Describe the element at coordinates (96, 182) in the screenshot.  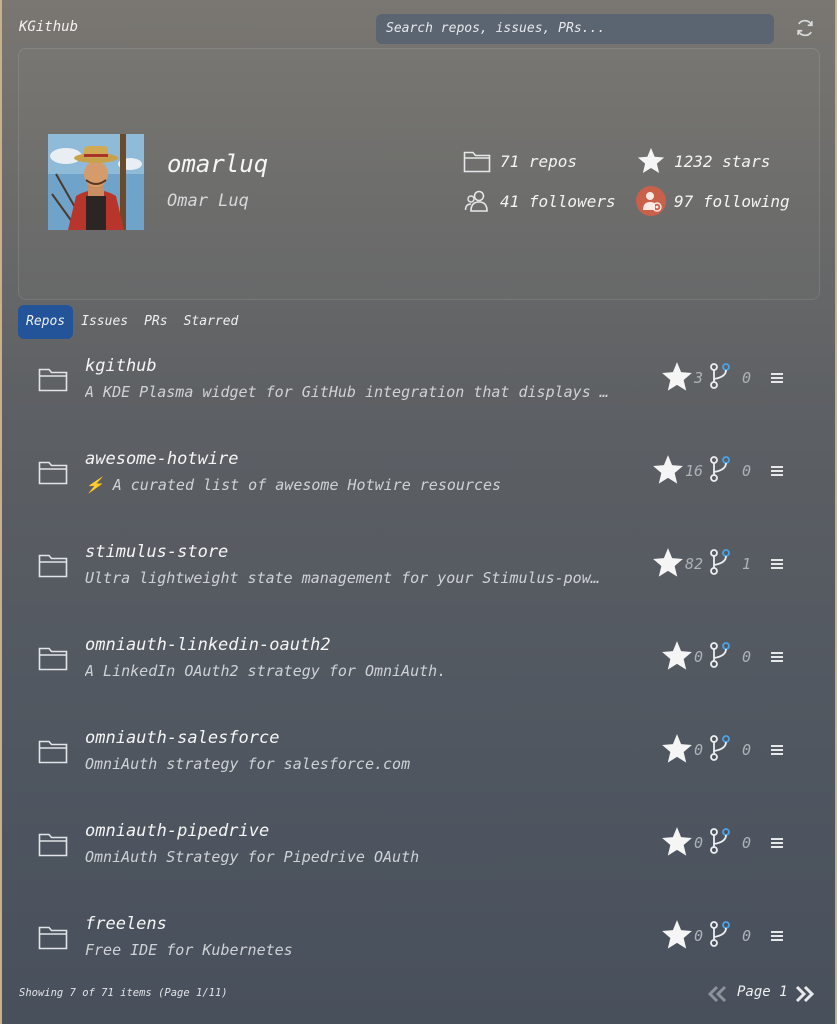
I see `avatar` at that location.